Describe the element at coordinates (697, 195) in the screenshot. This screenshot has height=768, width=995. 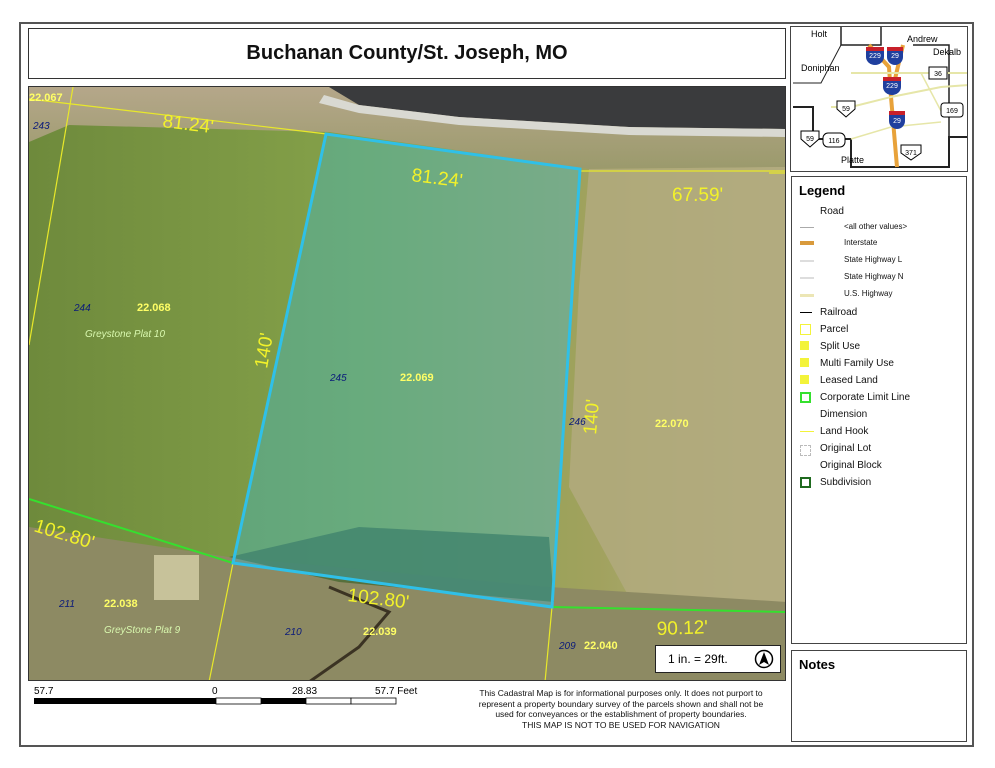
I see `dim-top-right: 67.59'` at that location.